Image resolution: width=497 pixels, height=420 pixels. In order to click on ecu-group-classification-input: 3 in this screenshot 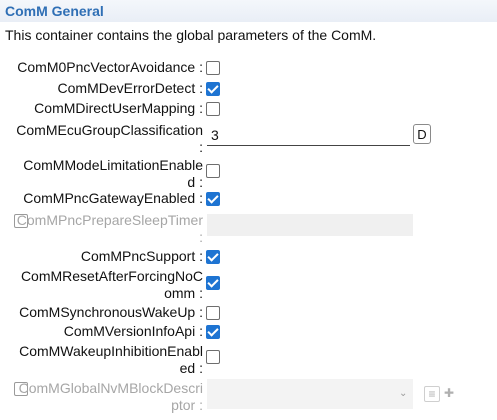, I will do `click(308, 134)`.